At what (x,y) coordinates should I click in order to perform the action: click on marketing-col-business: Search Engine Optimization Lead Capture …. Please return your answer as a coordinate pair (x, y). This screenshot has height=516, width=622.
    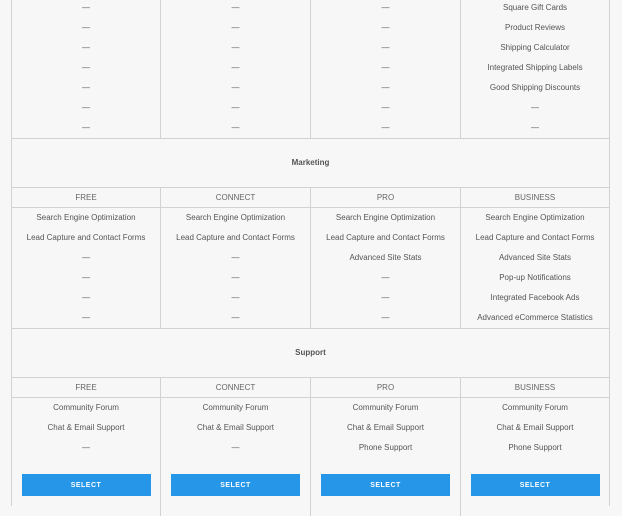
    Looking at the image, I should click on (535, 268).